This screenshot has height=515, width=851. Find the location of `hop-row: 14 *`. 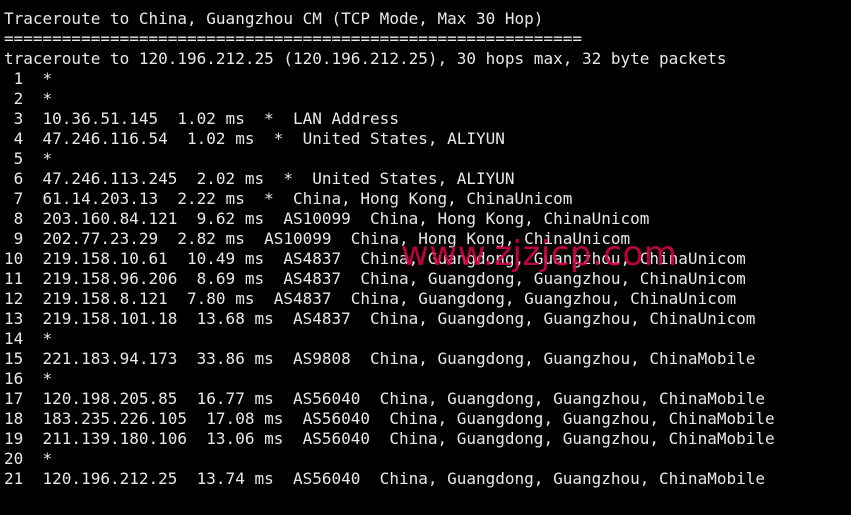

hop-row: 14 * is located at coordinates (28, 338).